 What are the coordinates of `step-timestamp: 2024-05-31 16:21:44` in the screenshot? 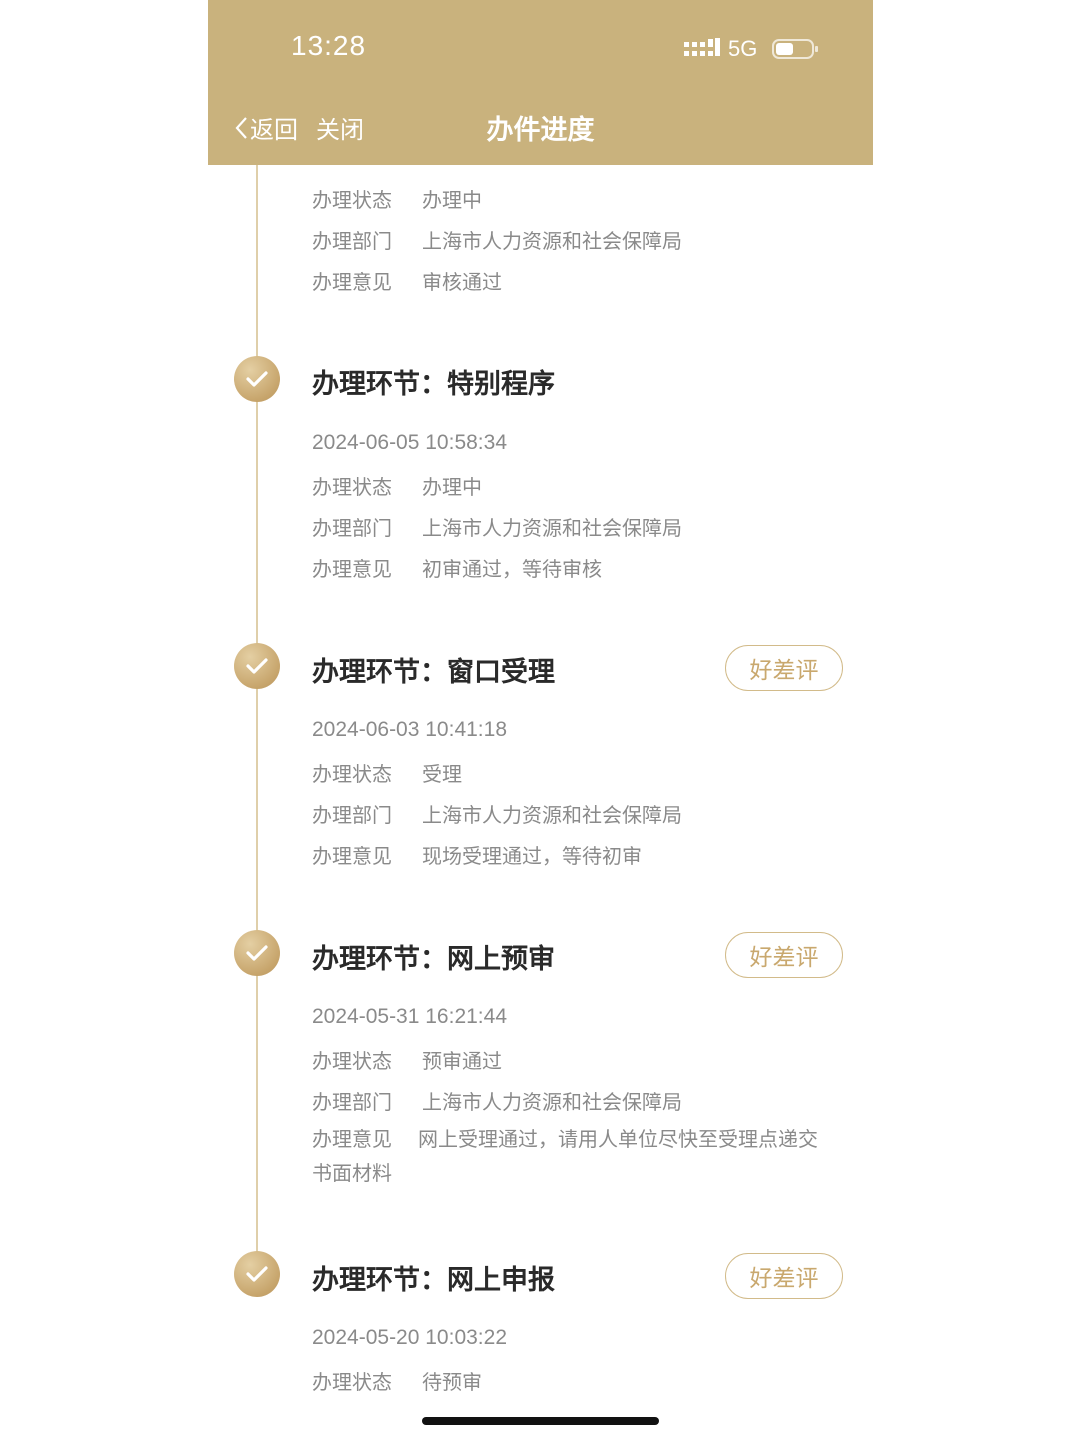 It's located at (409, 1016).